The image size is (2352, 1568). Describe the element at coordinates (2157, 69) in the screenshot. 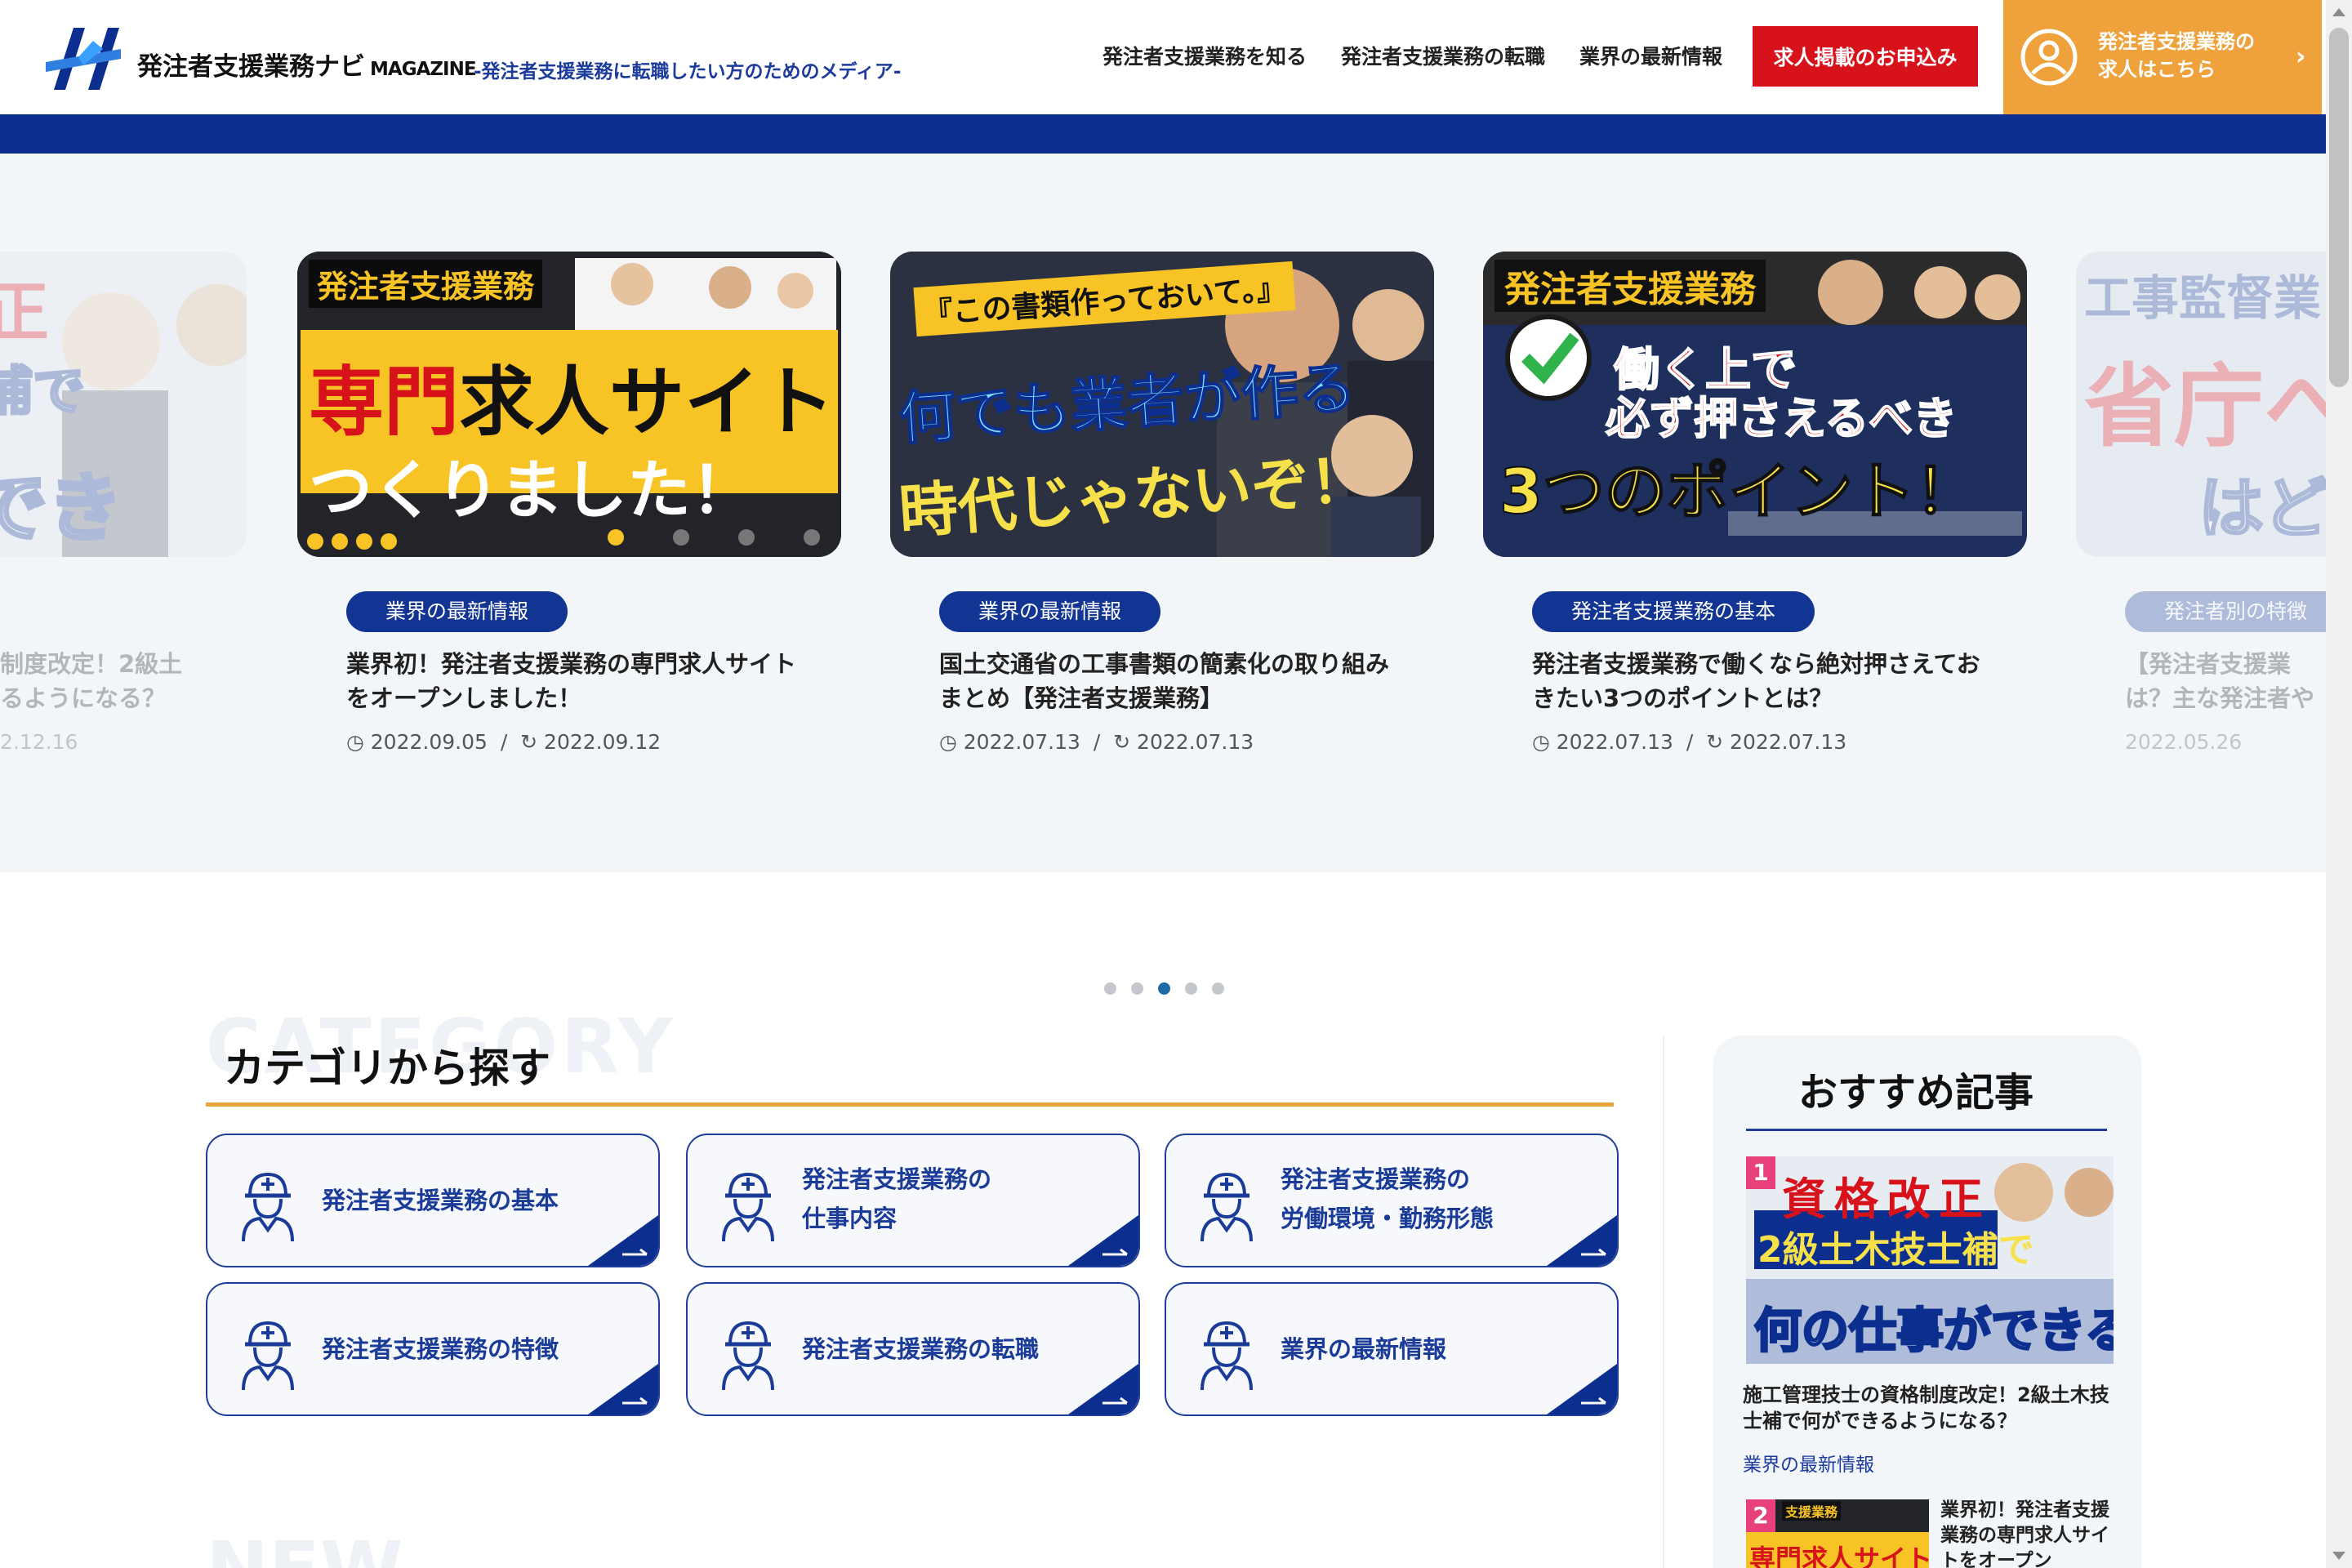

I see `job-listing-line2: 求人はこちら` at that location.